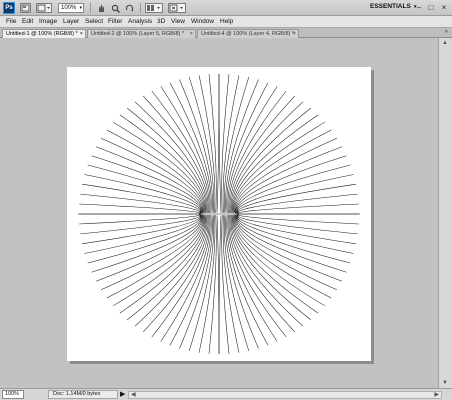 Image resolution: width=452 pixels, height=400 pixels. What do you see at coordinates (140, 21) in the screenshot?
I see `menu-analysis: Analysis` at bounding box center [140, 21].